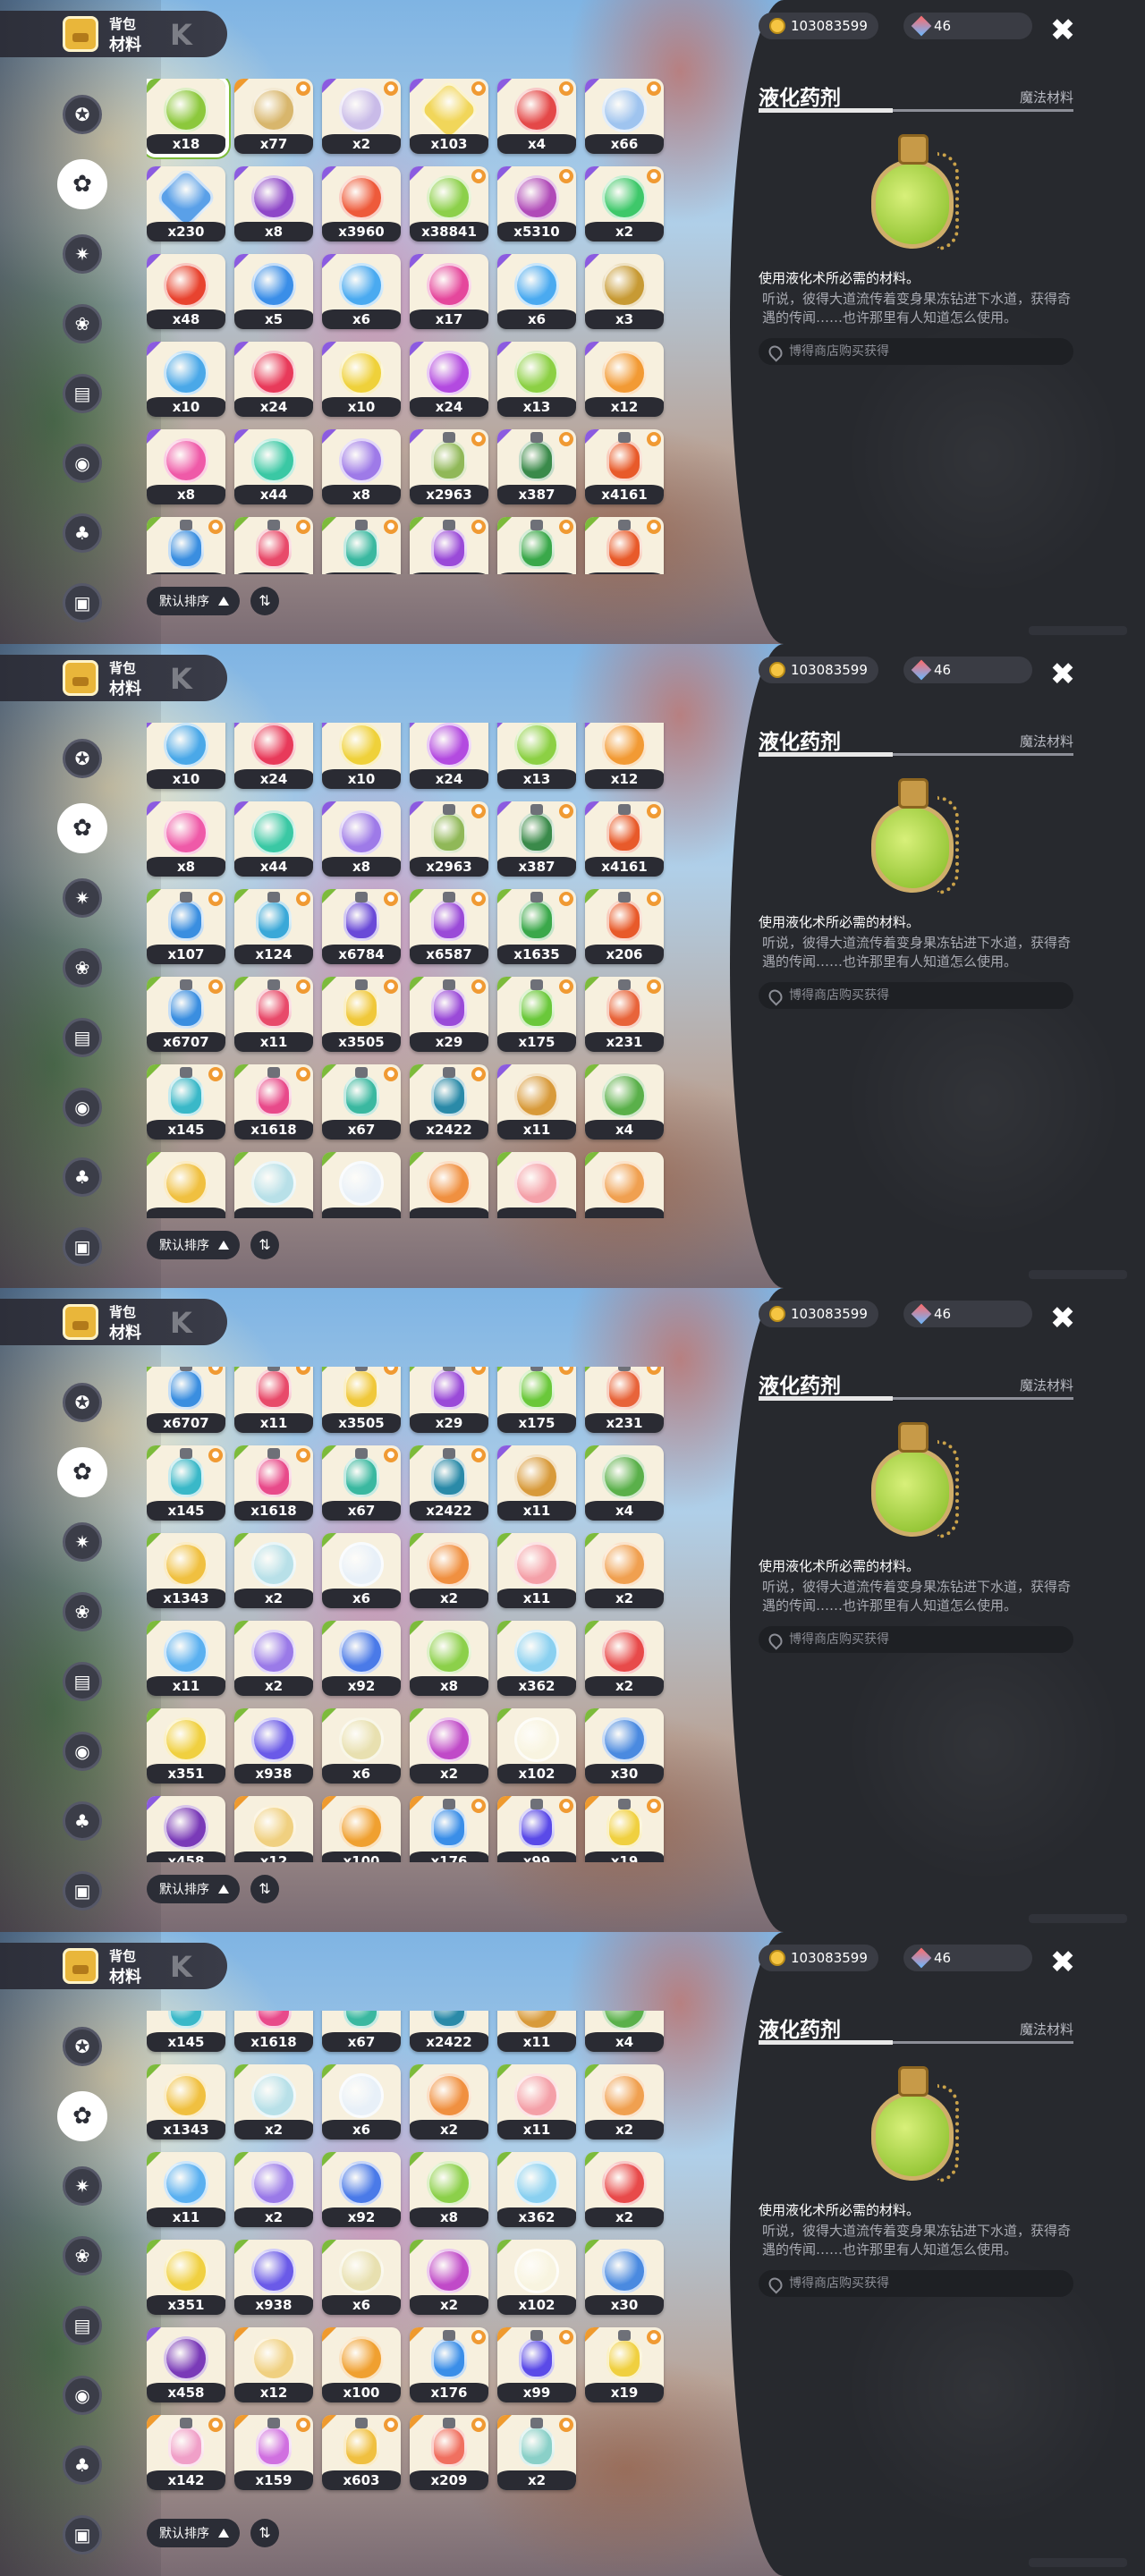 The width and height of the screenshot is (1145, 2576). Describe the element at coordinates (361, 1400) in the screenshot. I see `item-slot: ● x3505` at that location.